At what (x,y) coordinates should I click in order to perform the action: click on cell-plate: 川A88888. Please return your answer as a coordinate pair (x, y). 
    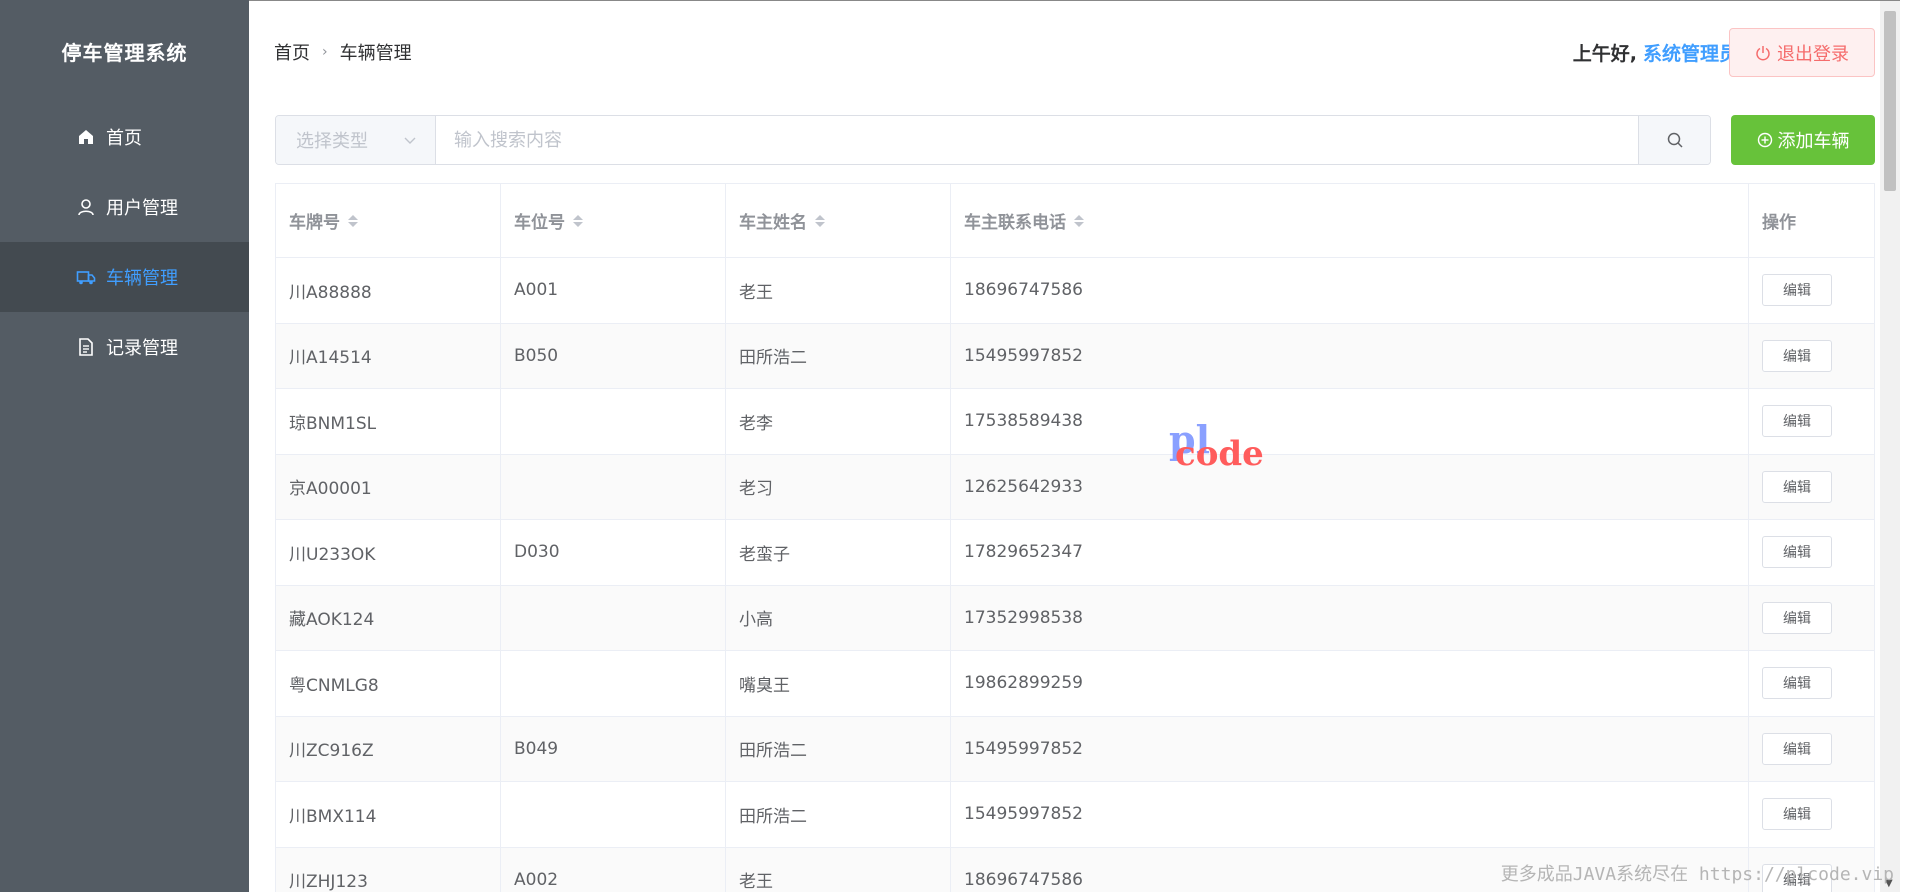
    Looking at the image, I should click on (388, 290).